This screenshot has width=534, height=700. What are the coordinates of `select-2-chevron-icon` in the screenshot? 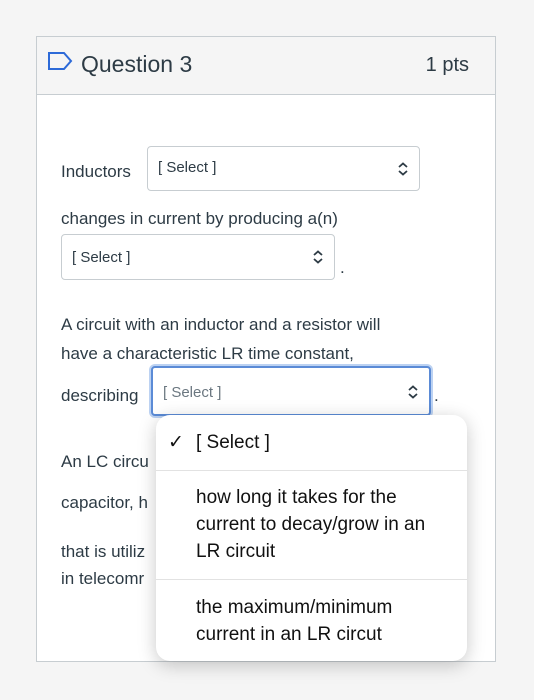 It's located at (318, 257).